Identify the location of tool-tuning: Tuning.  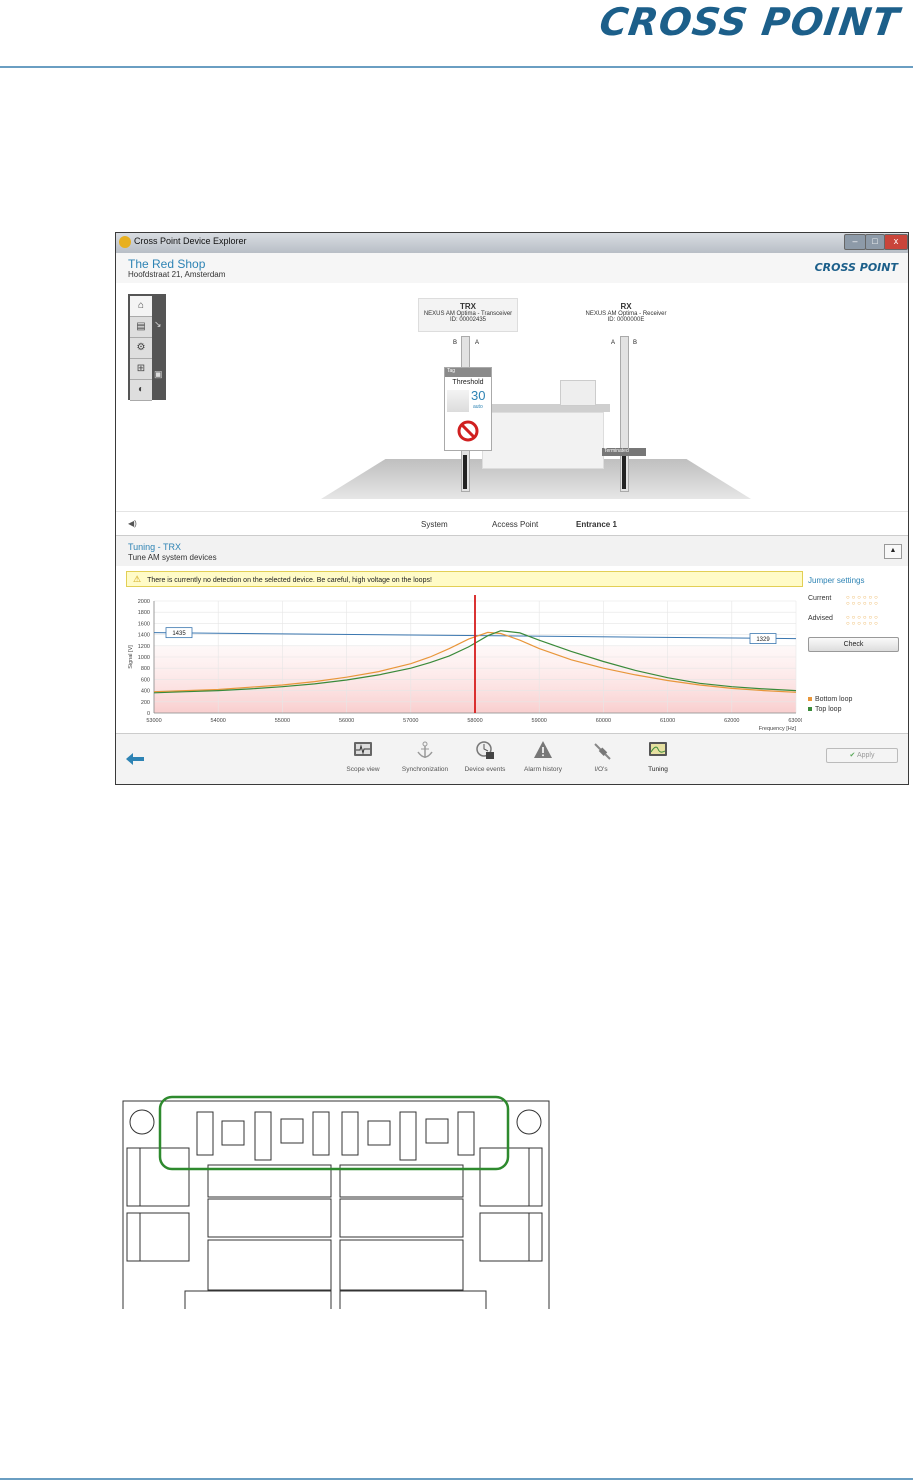
(658, 756).